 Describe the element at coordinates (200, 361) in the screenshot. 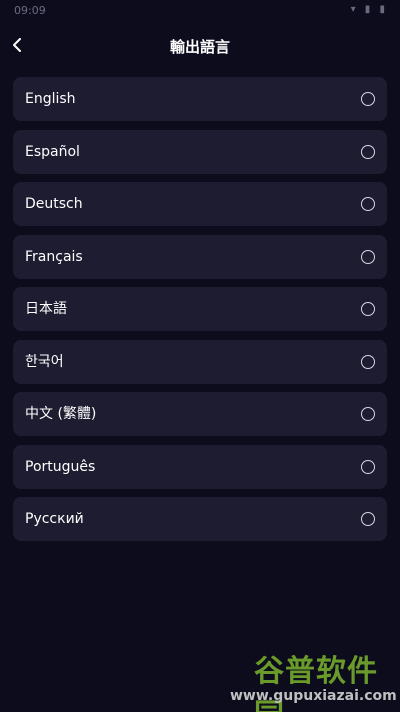

I see `language-option-korean: 한국어` at that location.